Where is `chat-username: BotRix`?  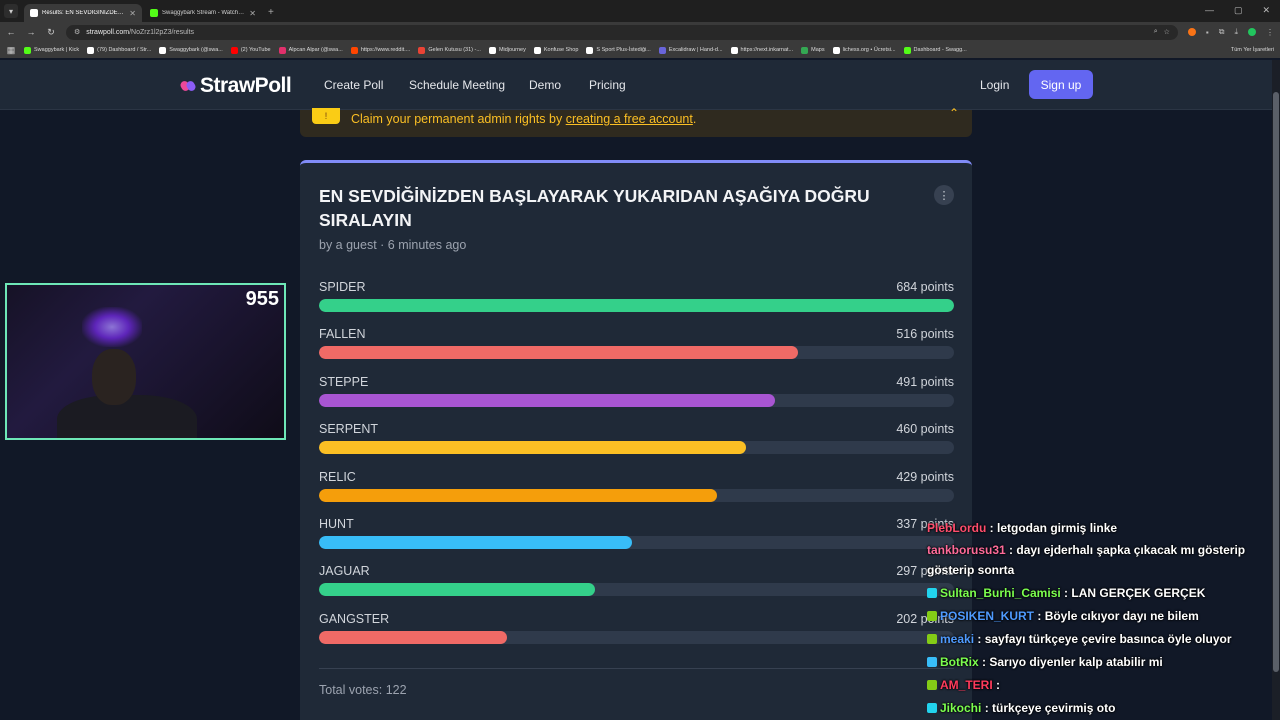
chat-username: BotRix is located at coordinates (959, 662).